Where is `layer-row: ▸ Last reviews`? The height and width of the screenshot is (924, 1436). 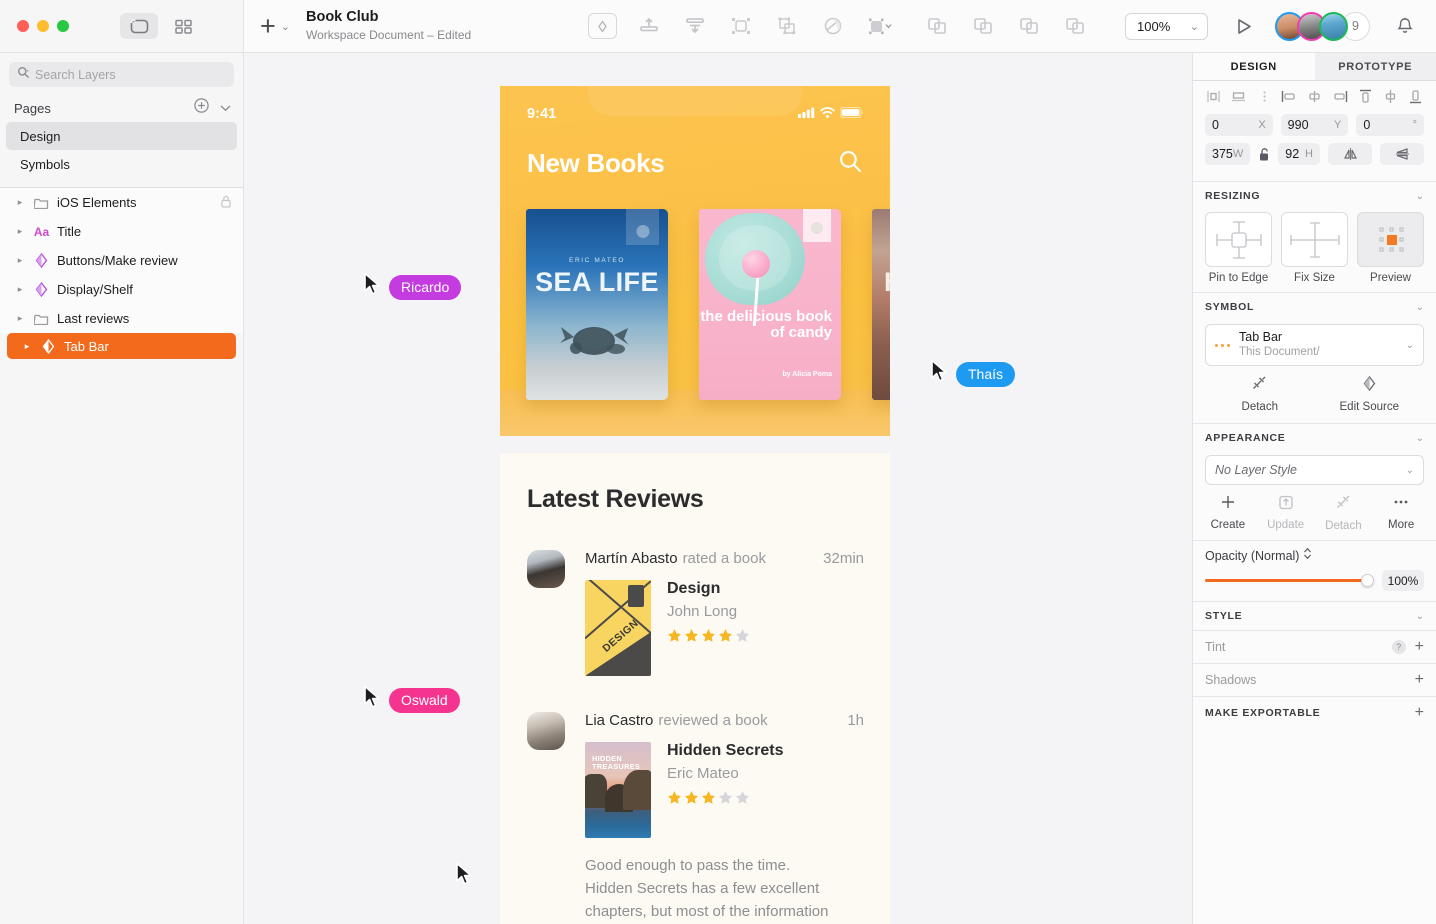 layer-row: ▸ Last reviews is located at coordinates (121, 318).